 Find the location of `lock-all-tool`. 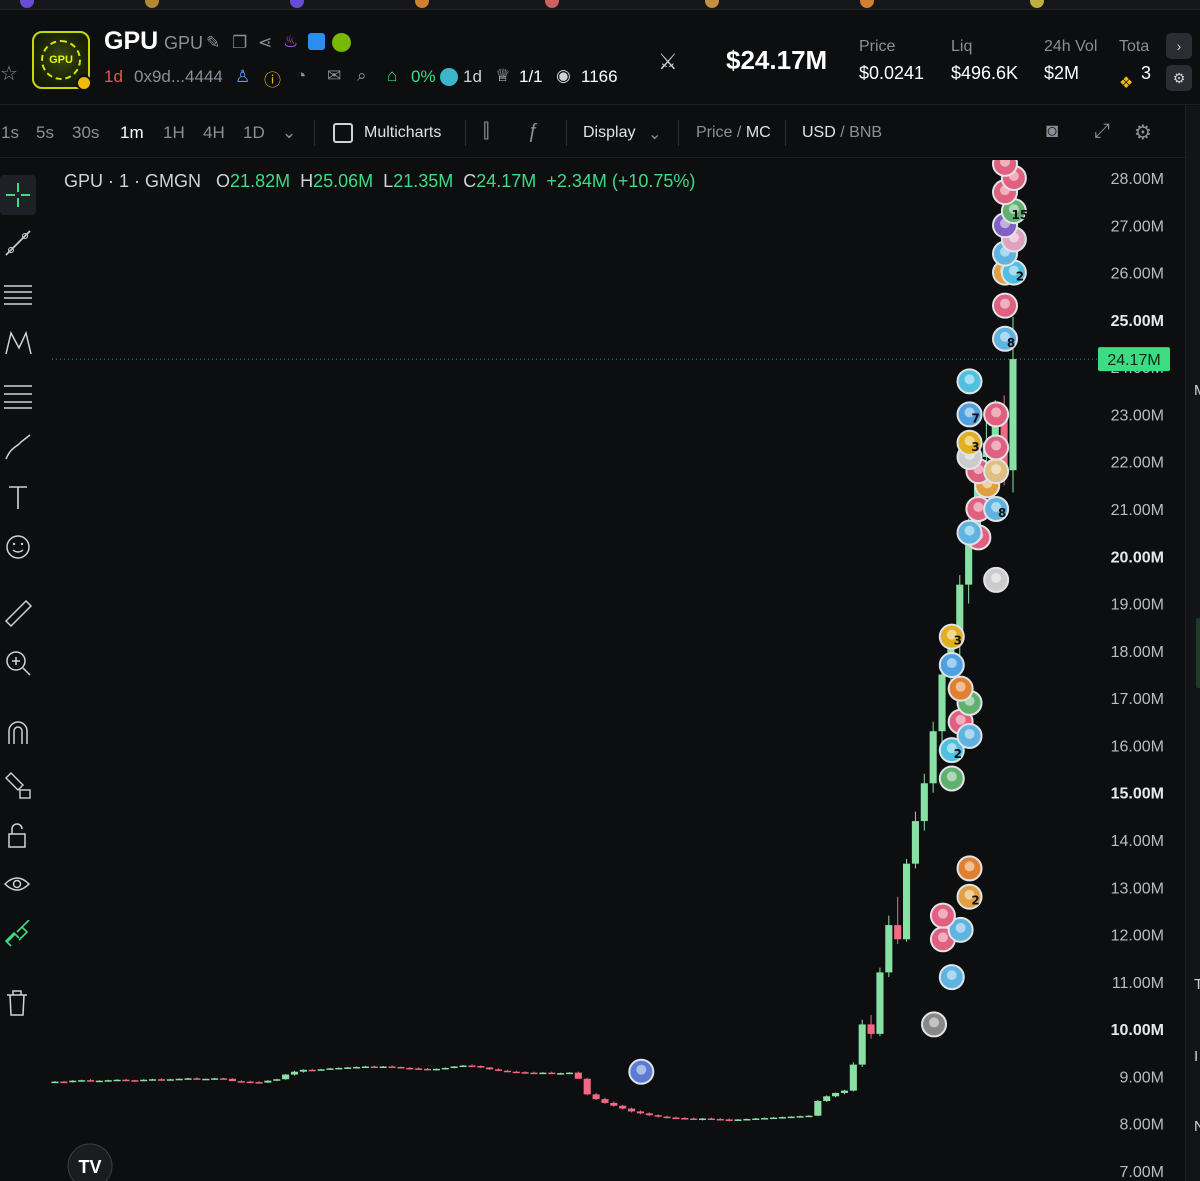

lock-all-tool is located at coordinates (18, 835).